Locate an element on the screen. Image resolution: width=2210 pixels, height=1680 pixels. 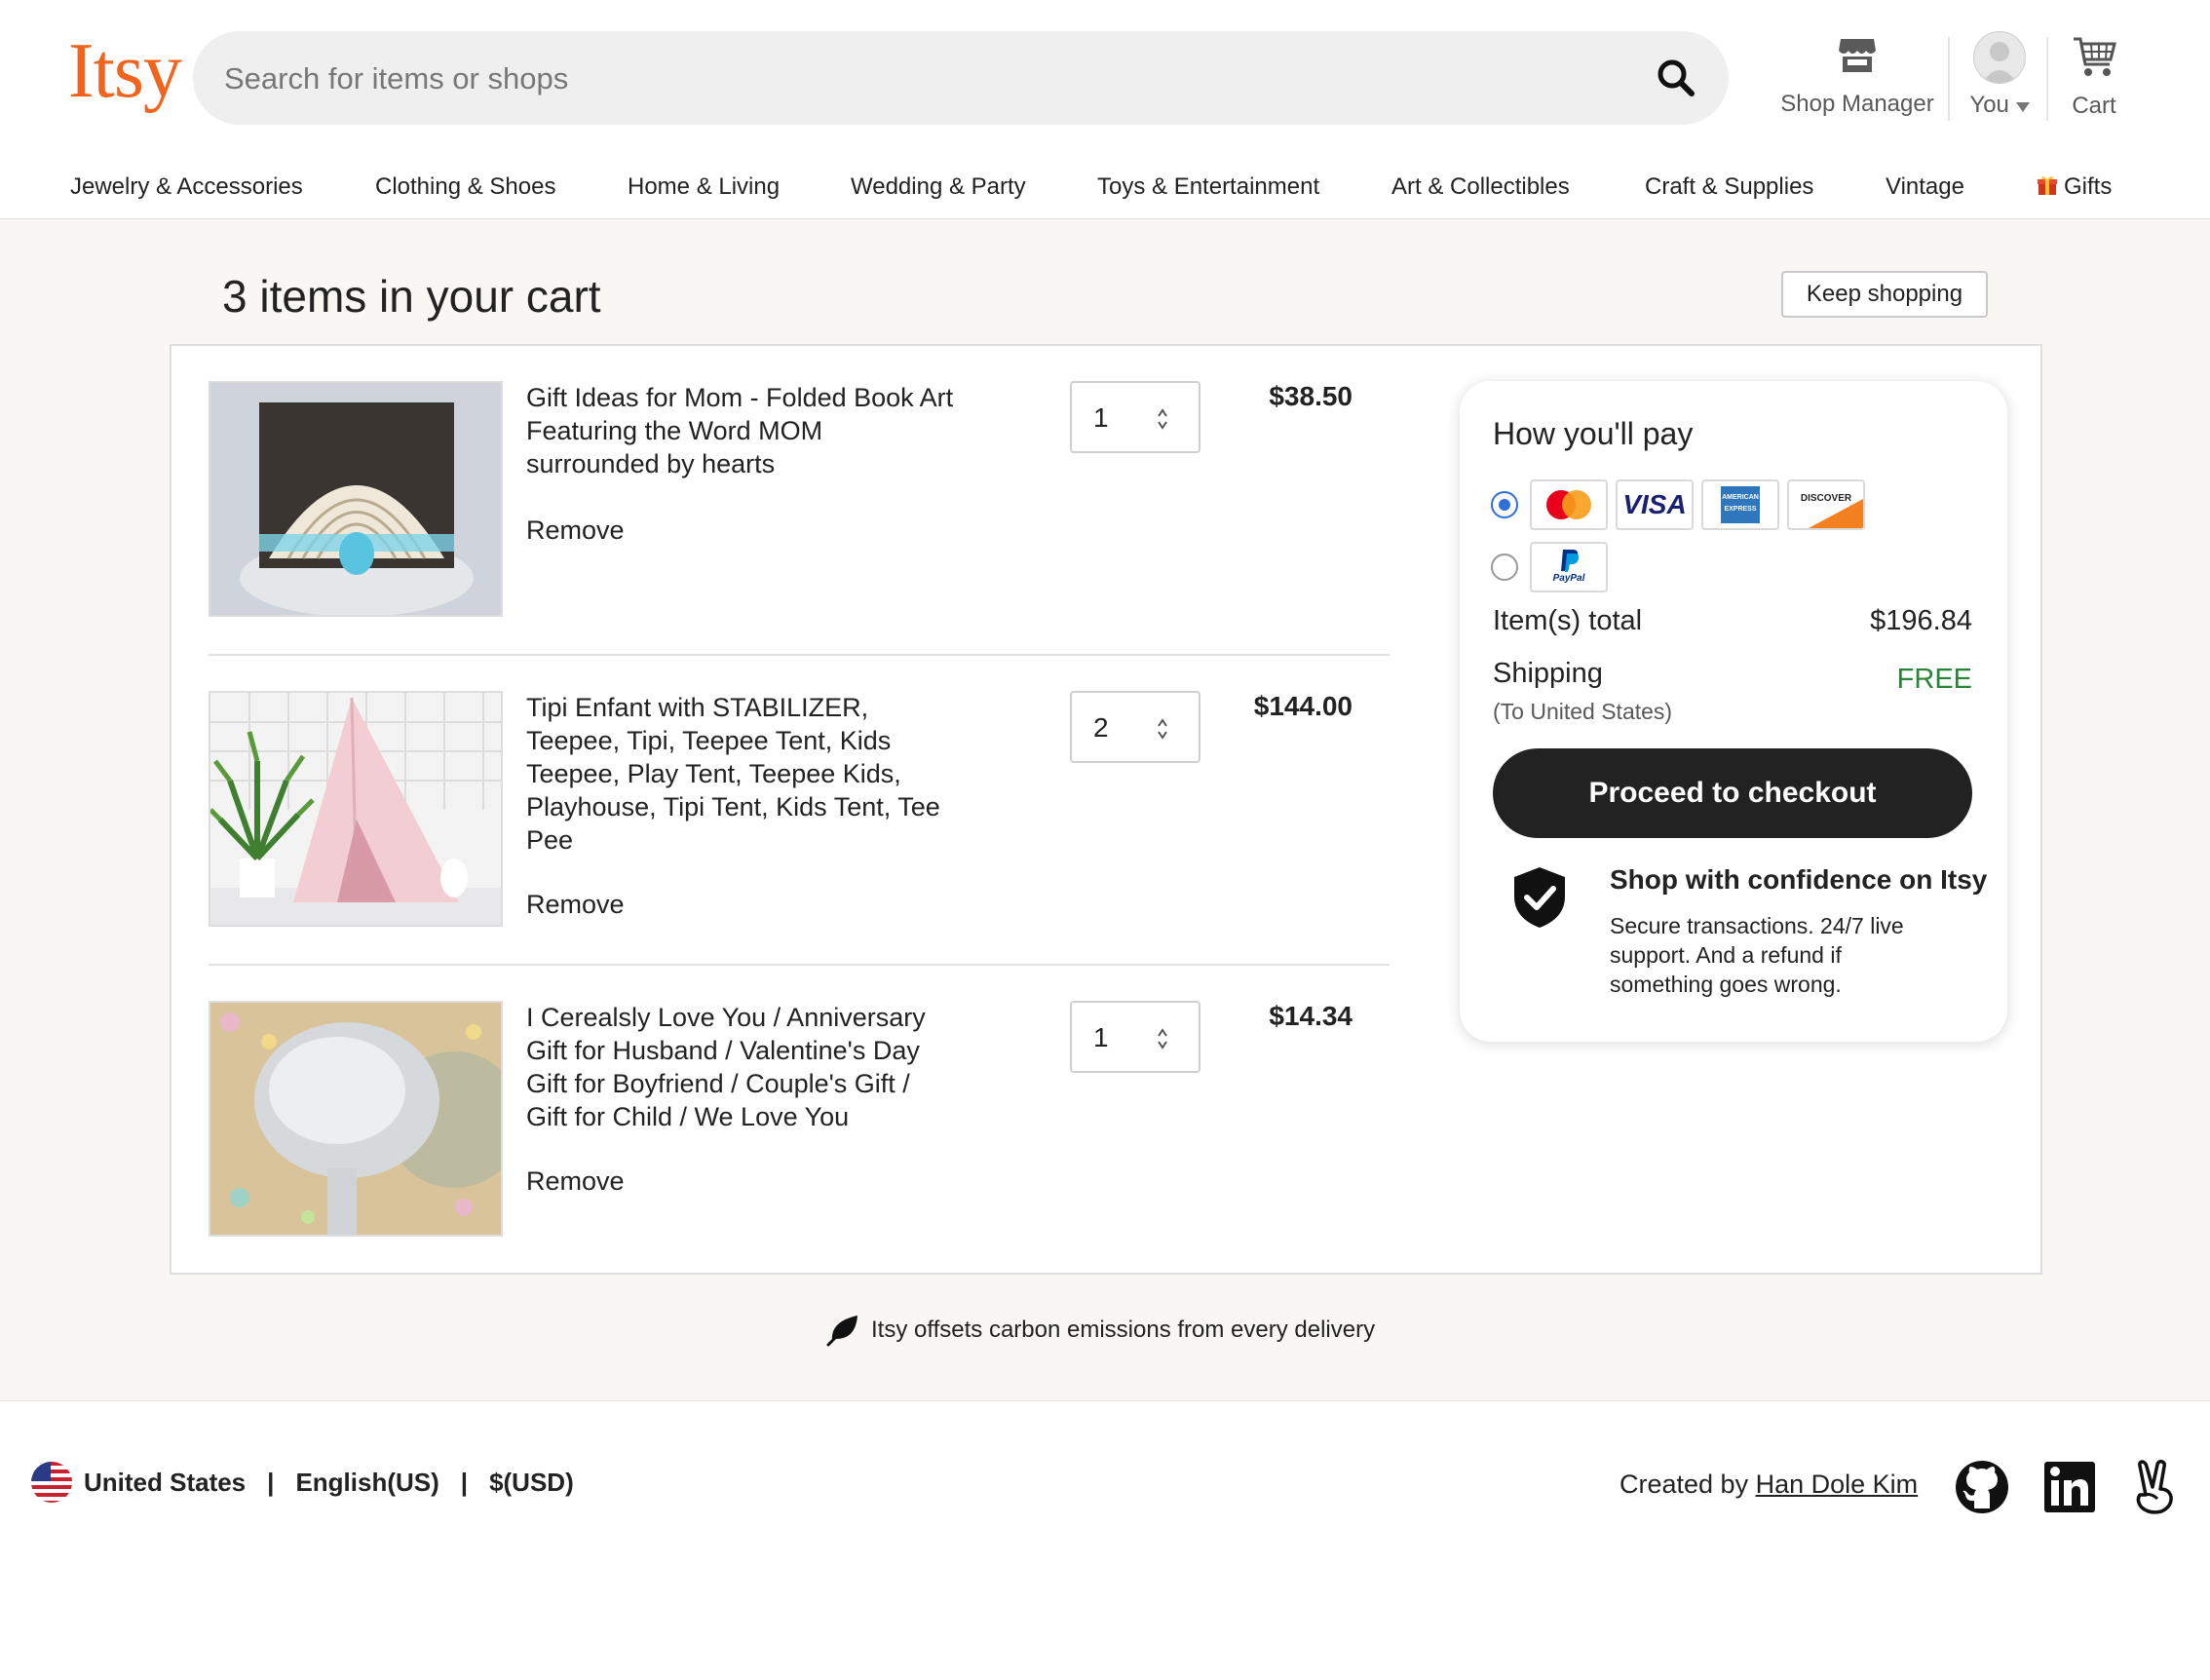
angellist-icon is located at coordinates (2155, 1487).